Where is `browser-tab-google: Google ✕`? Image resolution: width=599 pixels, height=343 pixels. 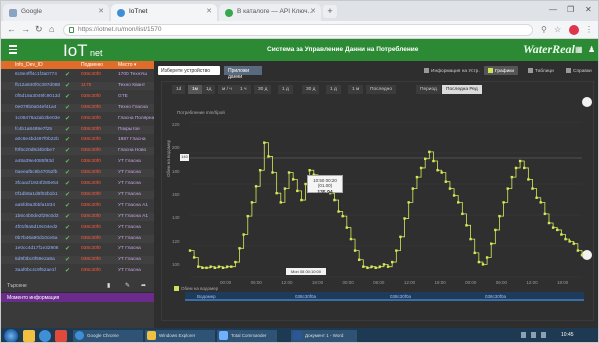 browser-tab-google: Google ✕ is located at coordinates (56, 12).